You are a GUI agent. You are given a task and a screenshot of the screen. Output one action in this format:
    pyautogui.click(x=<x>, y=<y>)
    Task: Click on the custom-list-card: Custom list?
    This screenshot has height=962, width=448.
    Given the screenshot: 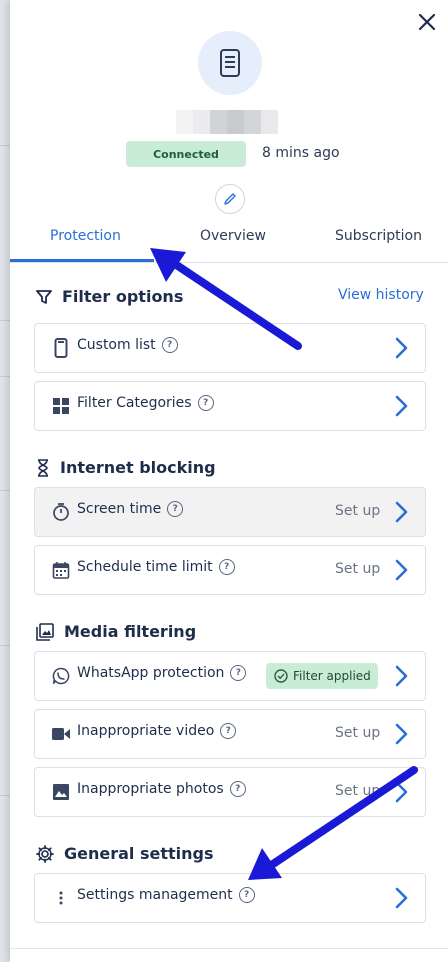 What is the action you would take?
    pyautogui.click(x=230, y=348)
    